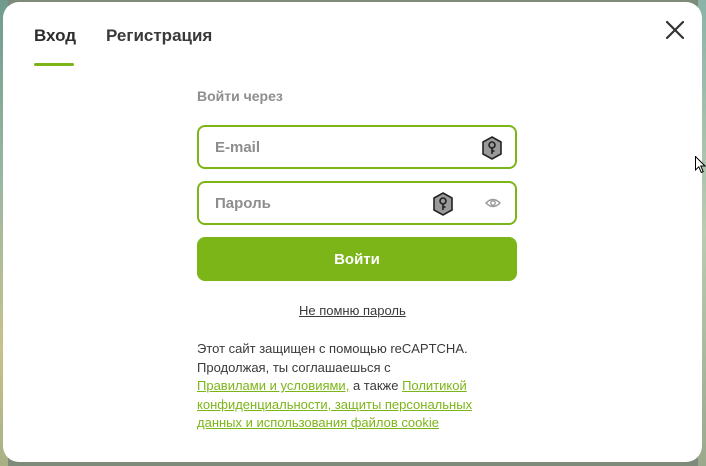 The height and width of the screenshot is (466, 706). I want to click on password-field-wrapper, so click(357, 203).